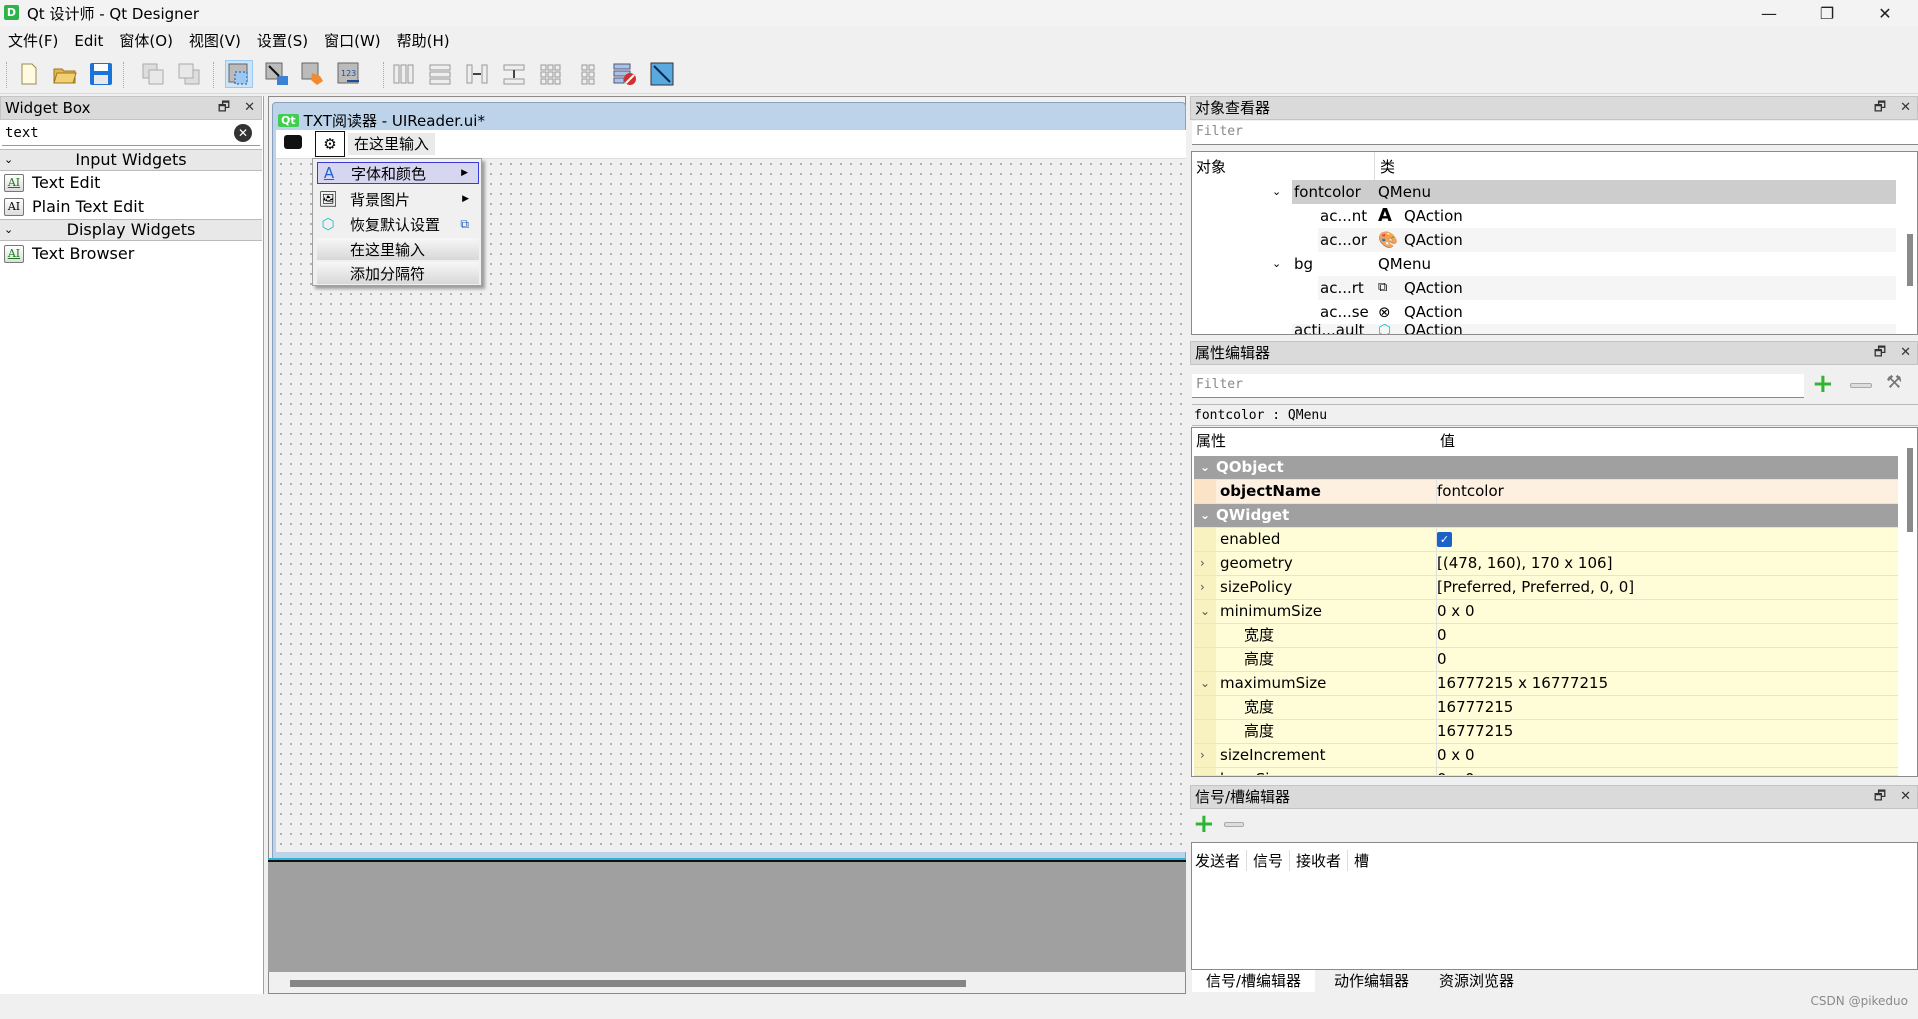 Image resolution: width=1918 pixels, height=1019 pixels. I want to click on edit-widgets-icon, so click(239, 74).